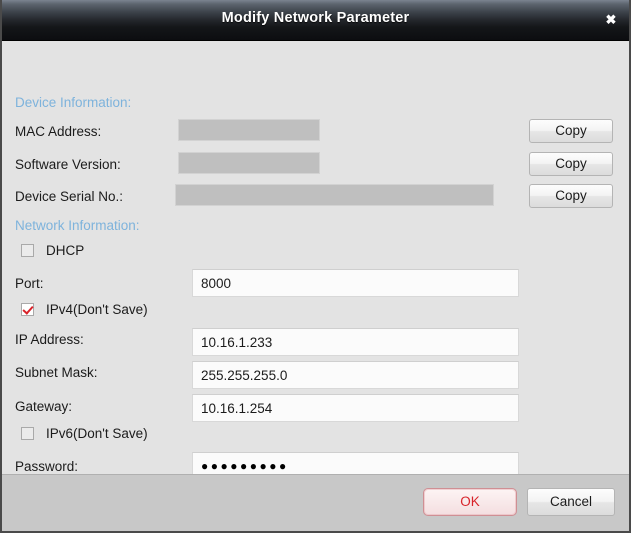  What do you see at coordinates (355, 342) in the screenshot?
I see `ip-address-input` at bounding box center [355, 342].